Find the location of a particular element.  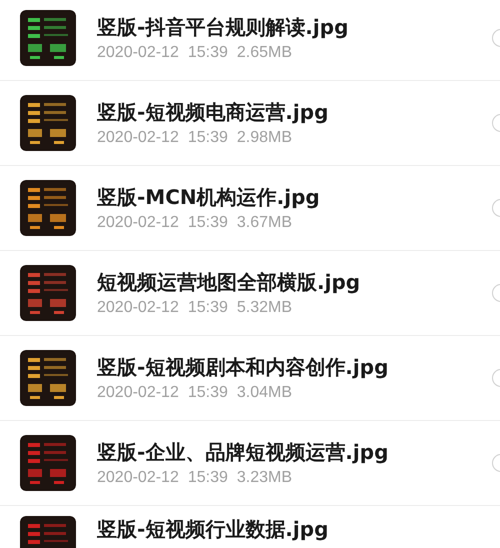

file-size: 2.65MB is located at coordinates (264, 52).